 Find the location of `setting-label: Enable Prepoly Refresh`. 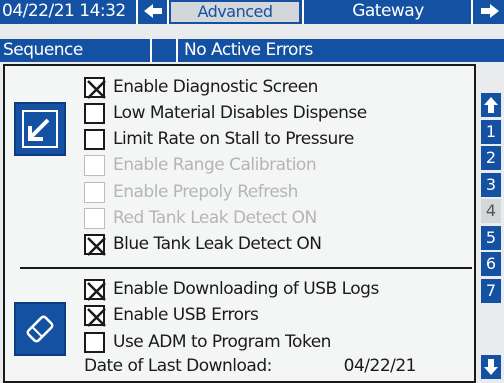

setting-label: Enable Prepoly Refresh is located at coordinates (205, 192).